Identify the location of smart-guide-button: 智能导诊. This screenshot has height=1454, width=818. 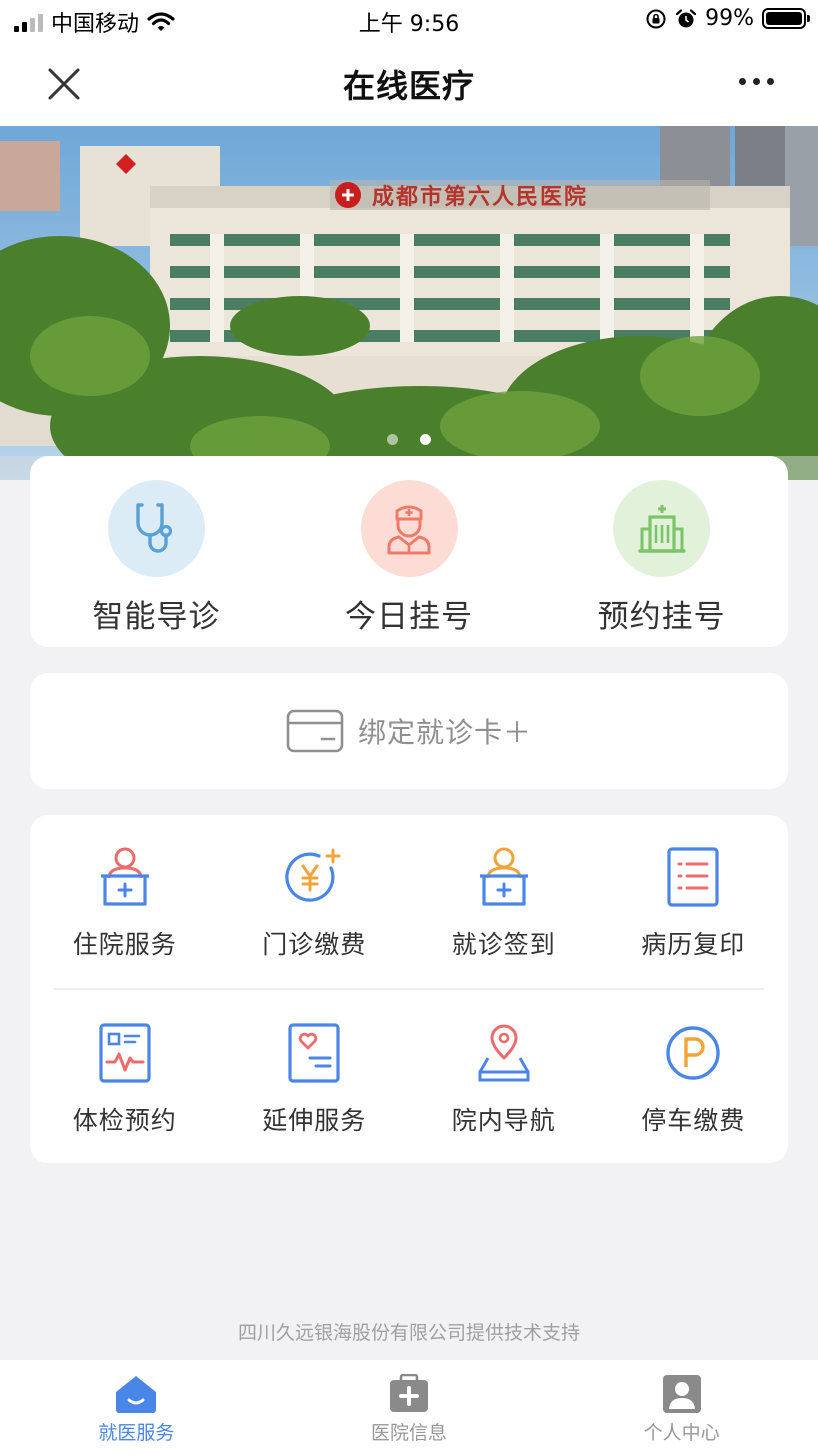
(156, 551).